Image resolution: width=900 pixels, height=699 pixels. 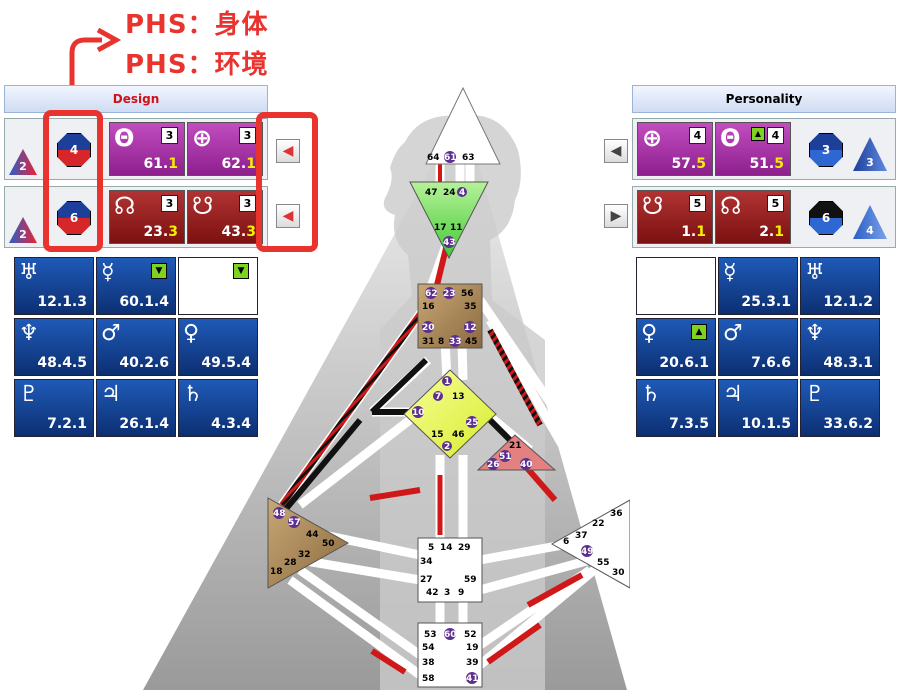 What do you see at coordinates (758, 408) in the screenshot?
I see `personality-planet-cell: ♃ 10.1.5` at bounding box center [758, 408].